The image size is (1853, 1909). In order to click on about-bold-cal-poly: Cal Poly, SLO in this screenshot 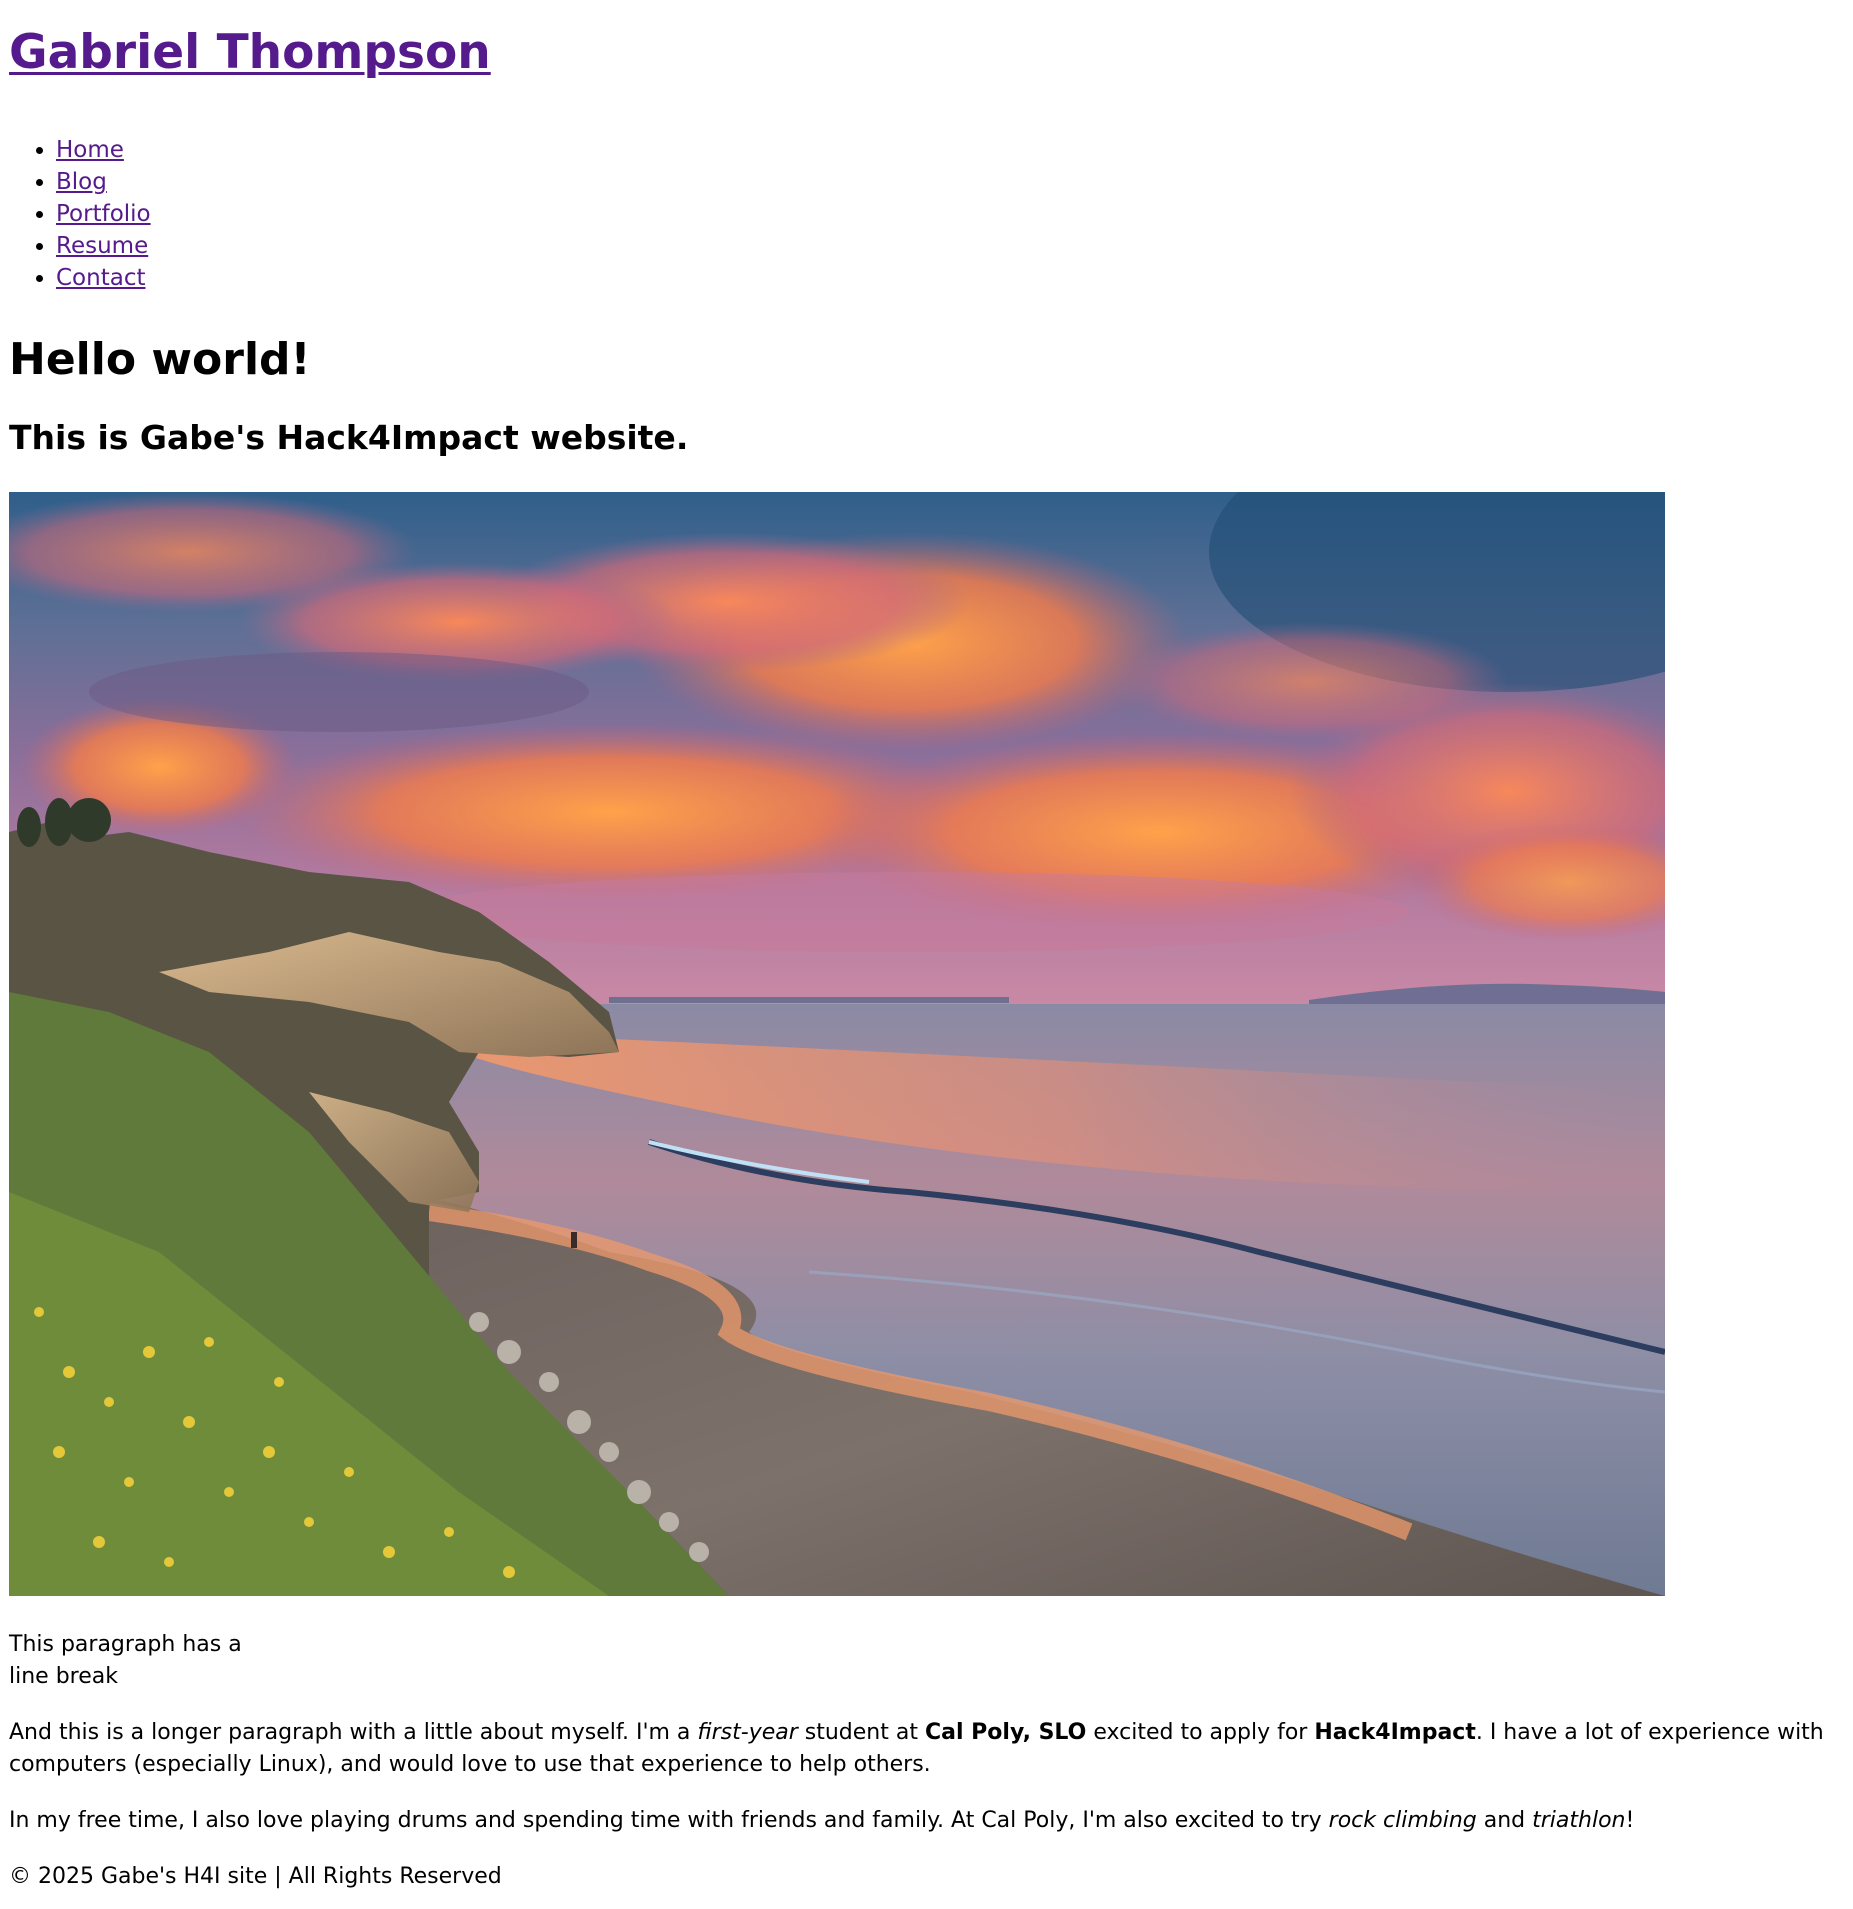, I will do `click(1005, 1732)`.